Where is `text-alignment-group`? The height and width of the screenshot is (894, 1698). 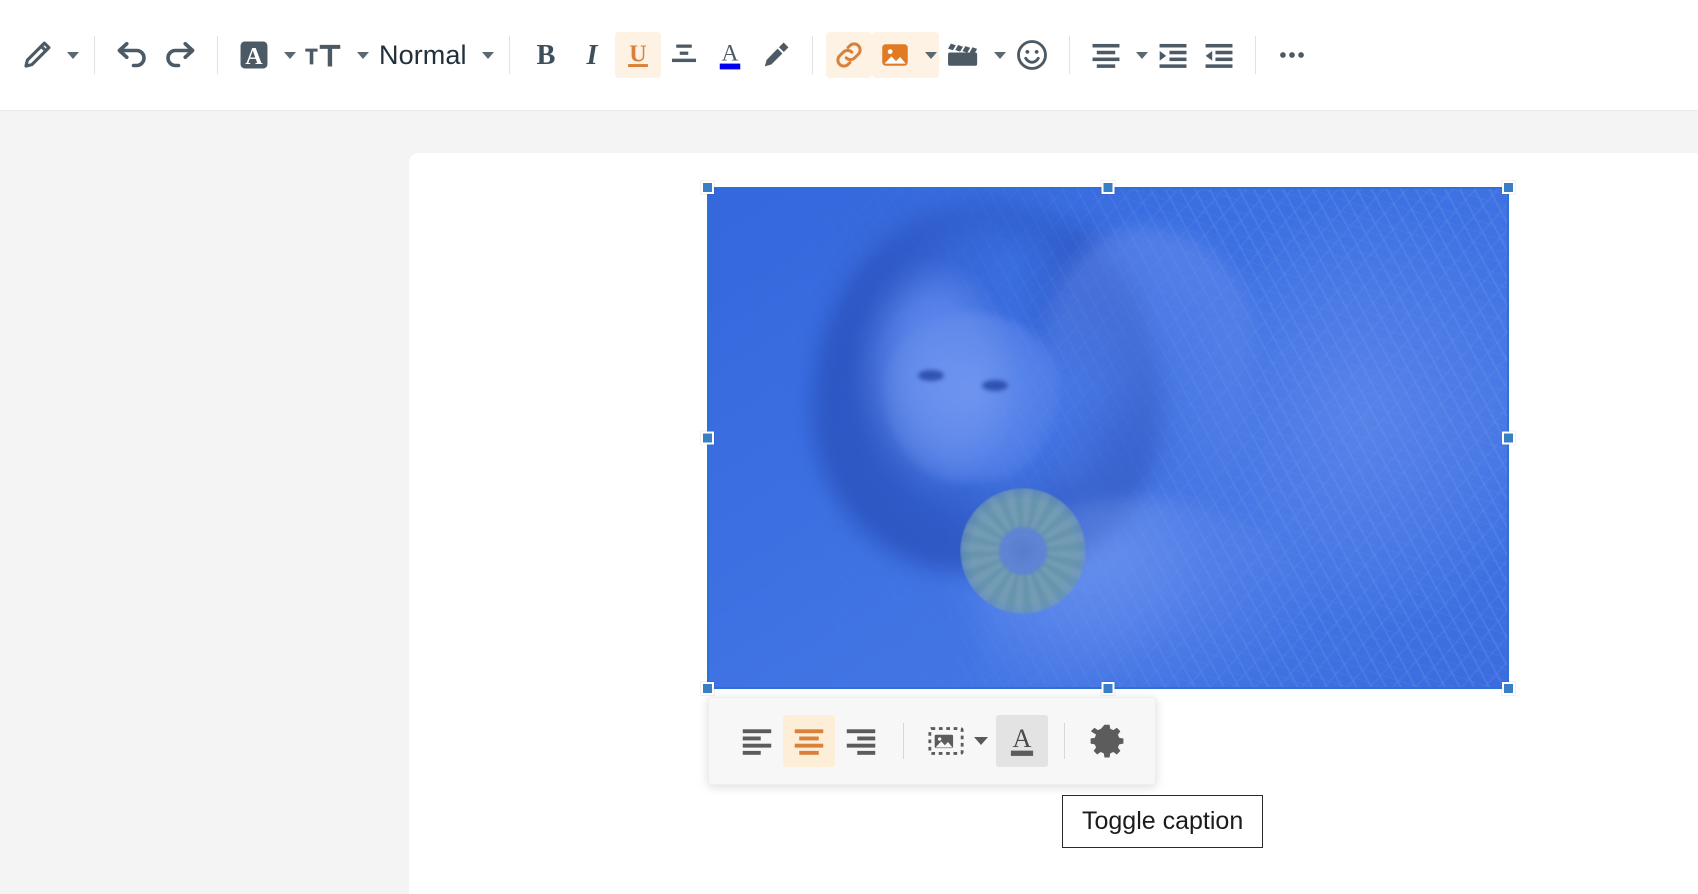
text-alignment-group is located at coordinates (1116, 55).